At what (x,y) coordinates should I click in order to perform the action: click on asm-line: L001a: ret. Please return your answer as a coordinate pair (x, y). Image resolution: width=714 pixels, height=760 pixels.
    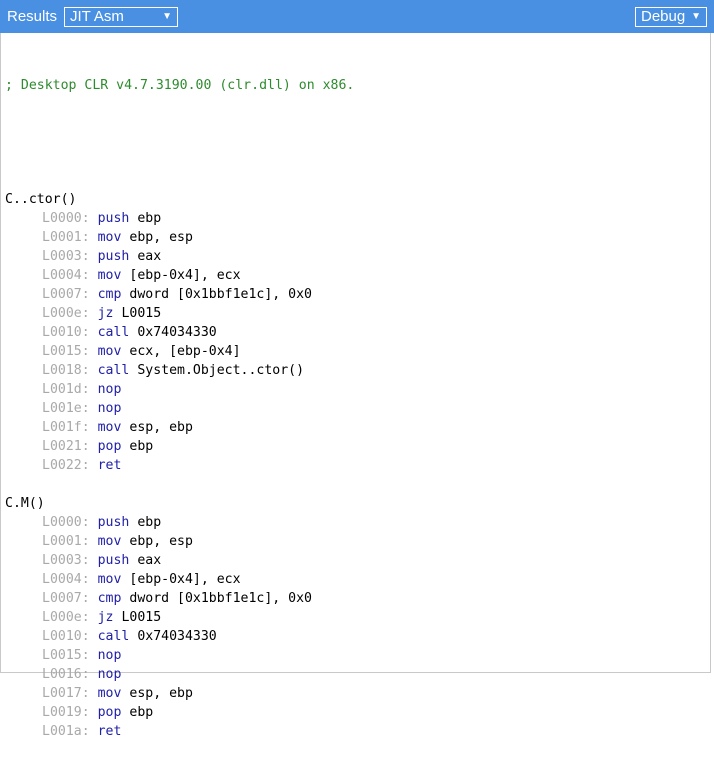
    Looking at the image, I should click on (355, 731).